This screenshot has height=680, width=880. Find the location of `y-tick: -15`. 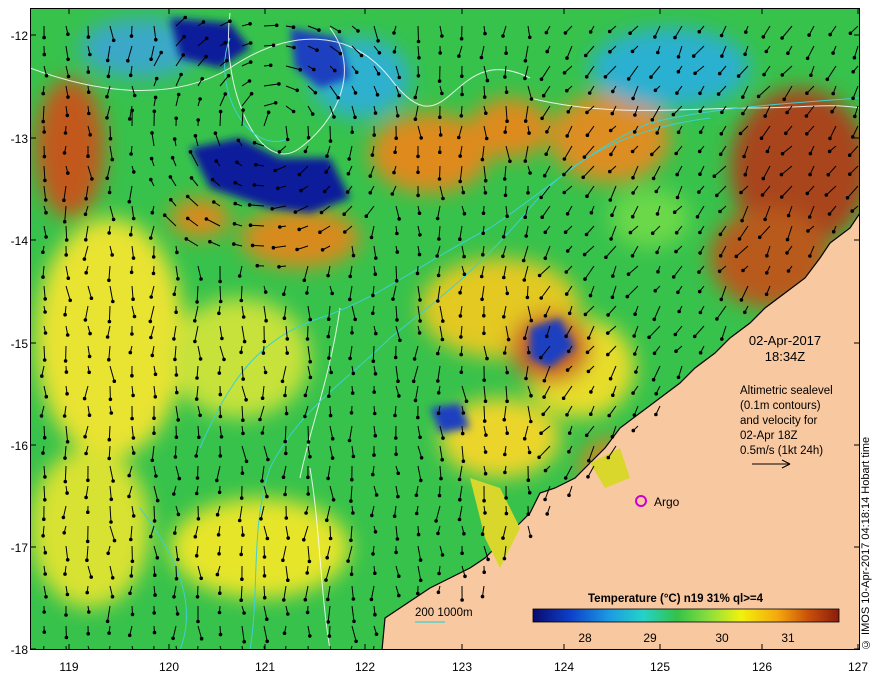

y-tick: -15 is located at coordinates (19, 344).